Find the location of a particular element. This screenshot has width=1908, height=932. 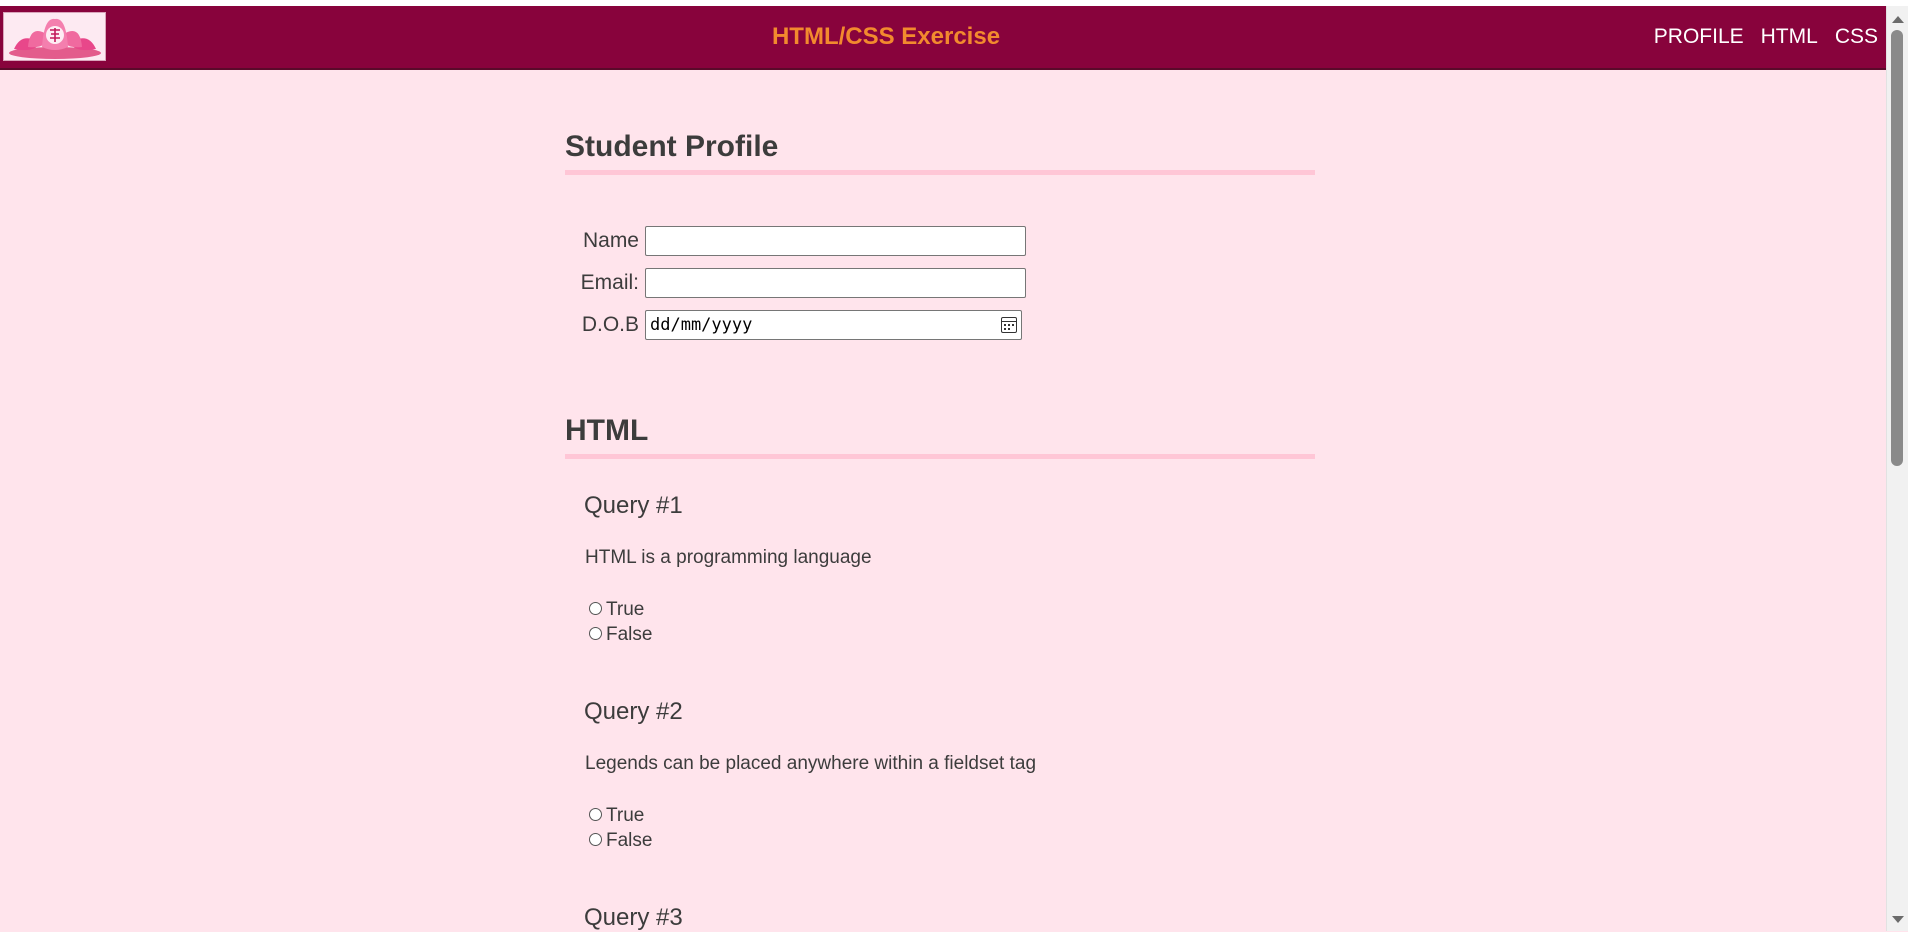

html-section-heading: HTML is located at coordinates (940, 436).